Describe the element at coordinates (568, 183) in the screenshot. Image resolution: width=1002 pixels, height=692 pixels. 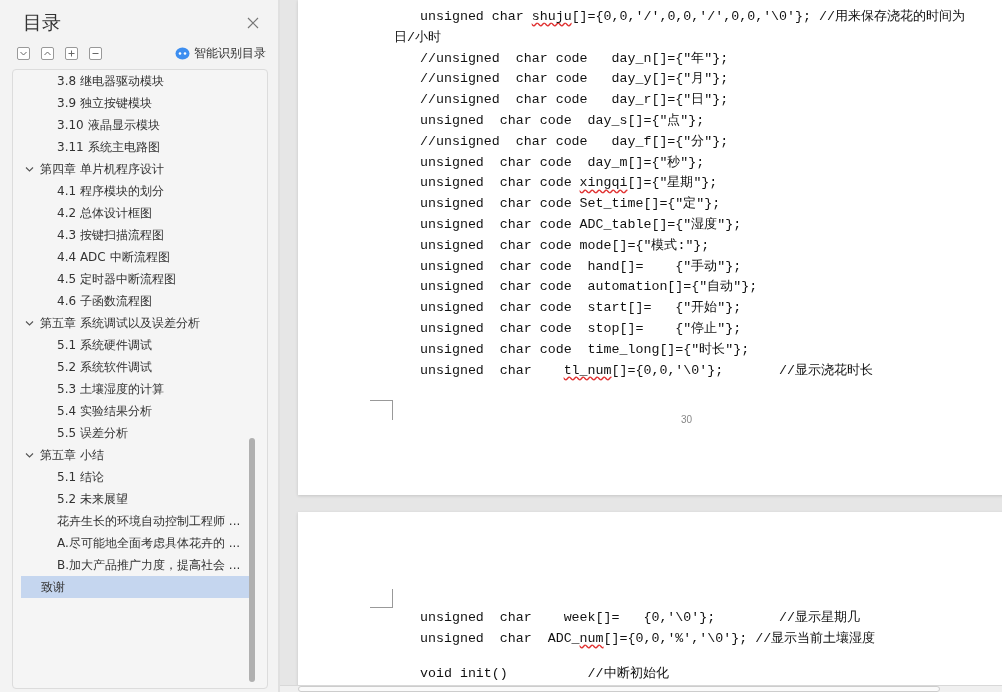
I see `code-line: unsigned char code xingqi[]={"星期"};` at that location.